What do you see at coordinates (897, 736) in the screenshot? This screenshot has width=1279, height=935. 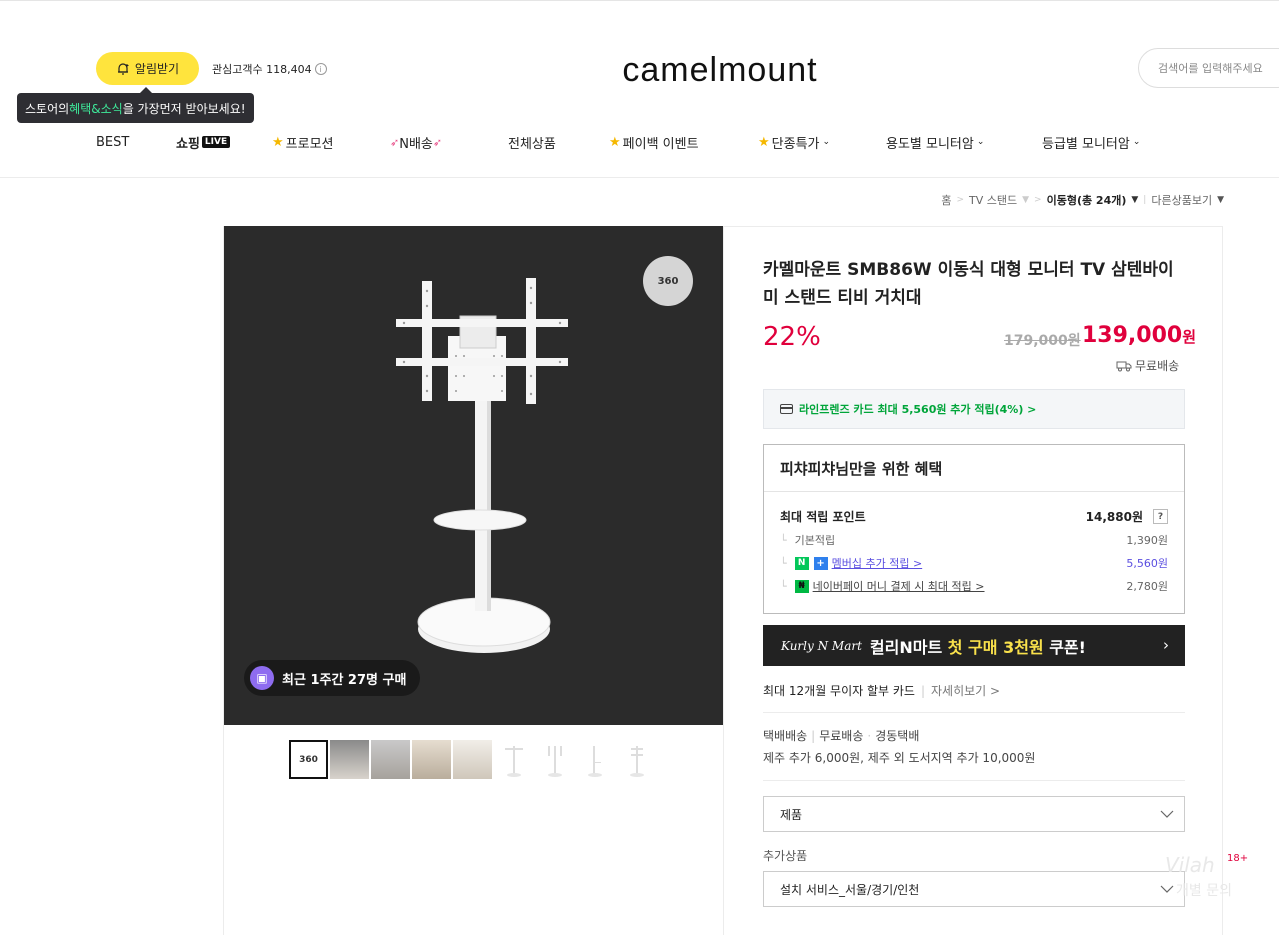 I see `delivery-carrier: 경동택배` at bounding box center [897, 736].